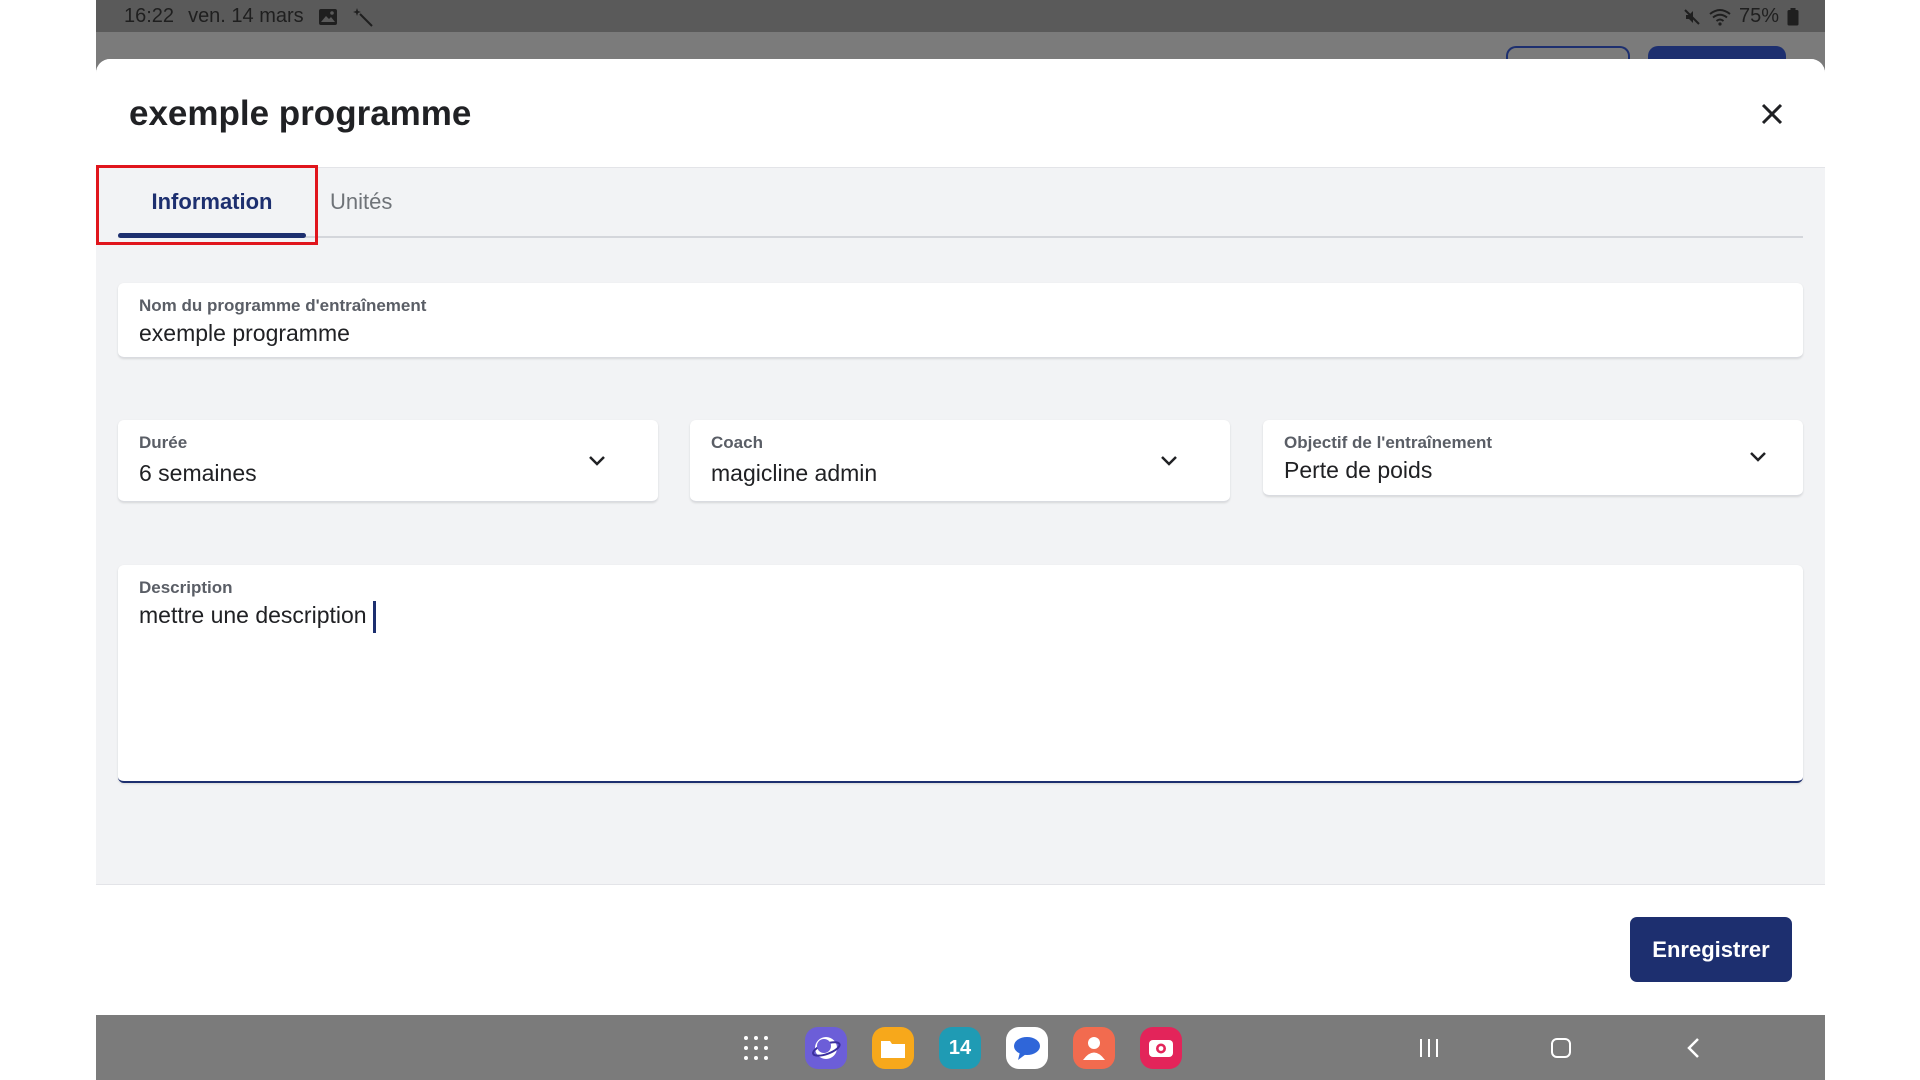 The width and height of the screenshot is (1920, 1080). I want to click on files-app-icon, so click(893, 1048).